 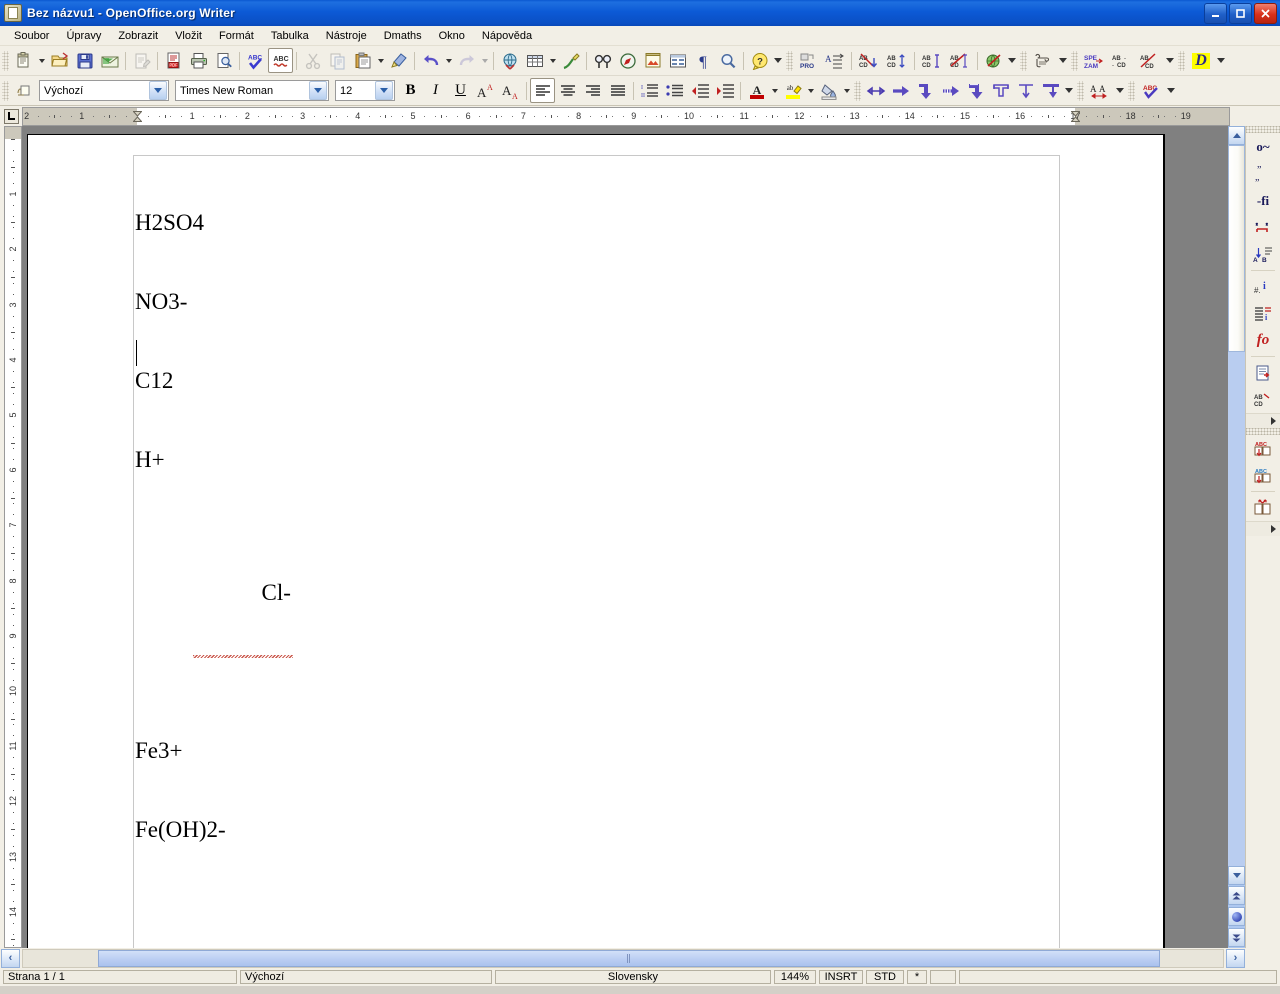 I want to click on open-folder-icon, so click(x=59, y=60).